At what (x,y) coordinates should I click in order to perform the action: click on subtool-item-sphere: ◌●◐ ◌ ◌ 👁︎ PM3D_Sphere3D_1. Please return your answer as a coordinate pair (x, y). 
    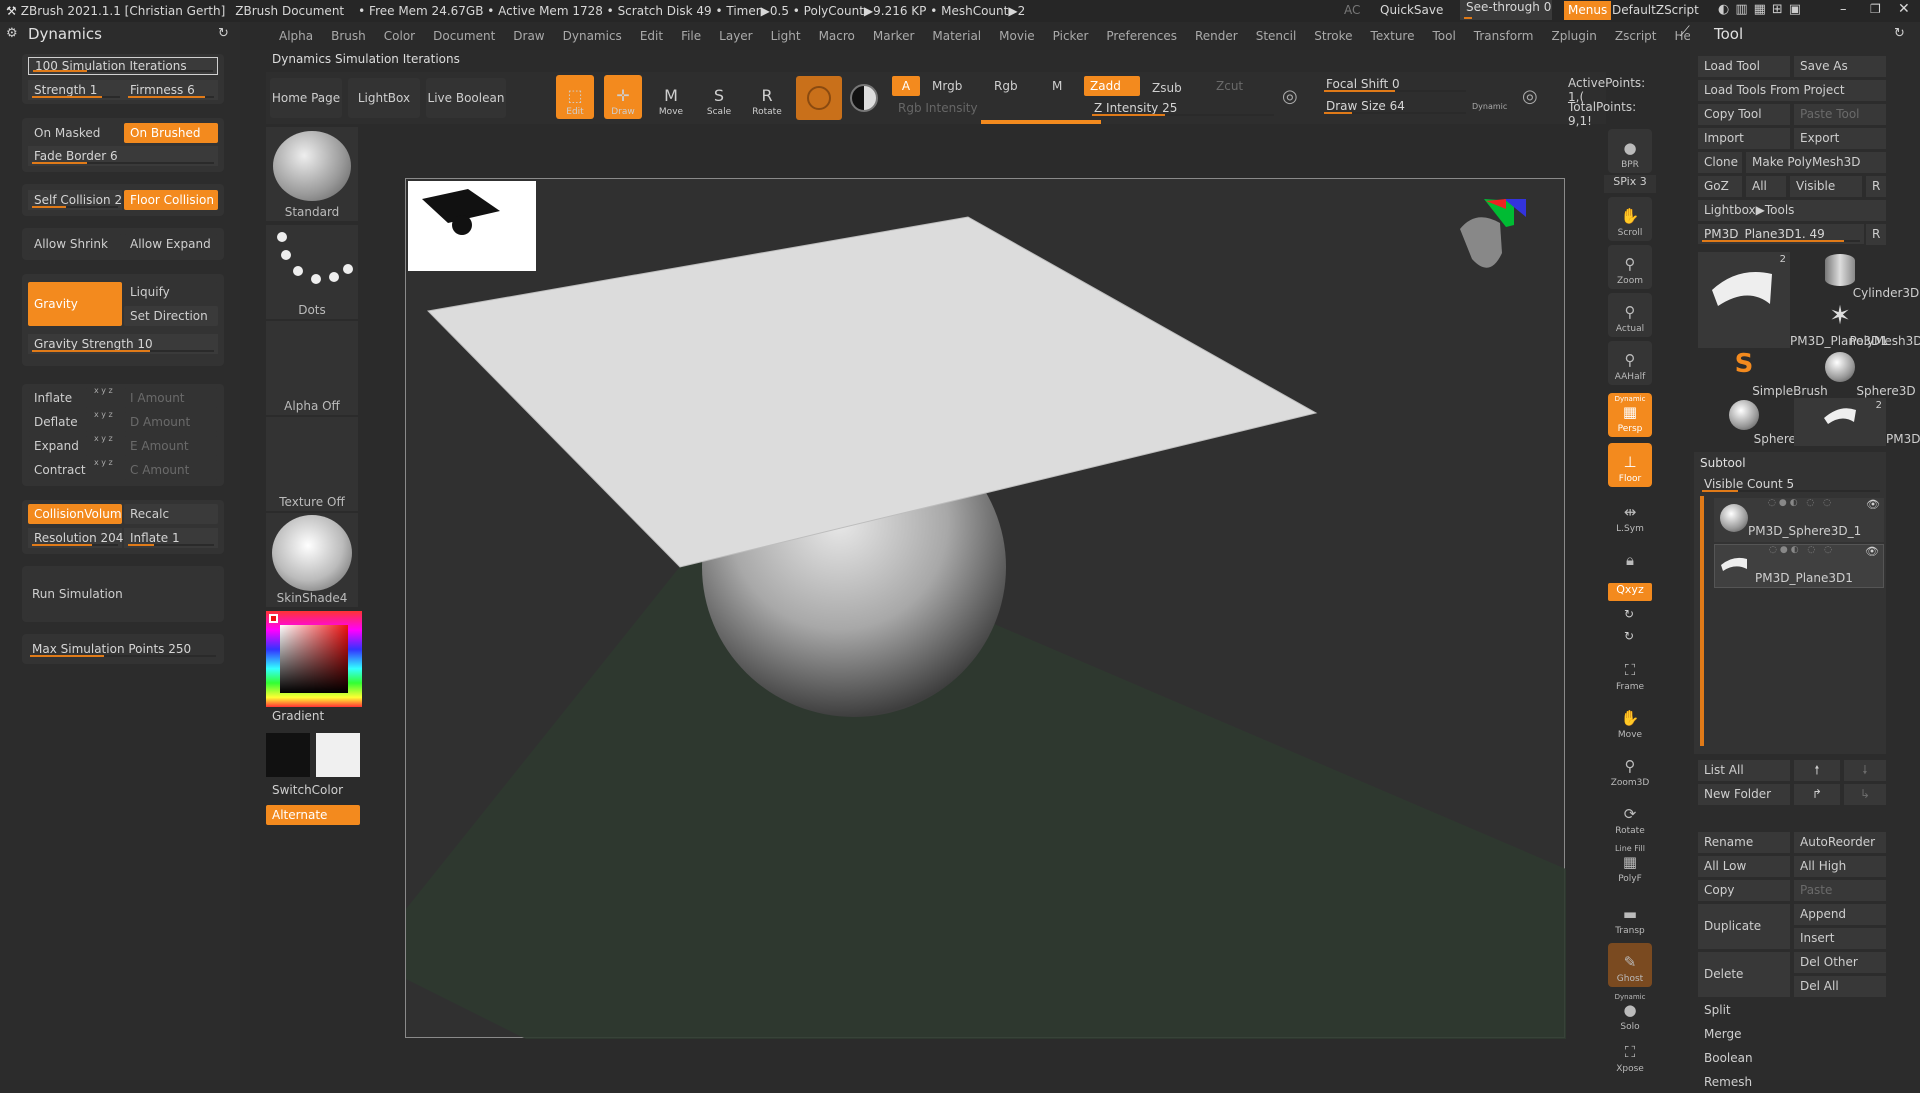
    Looking at the image, I should click on (1799, 520).